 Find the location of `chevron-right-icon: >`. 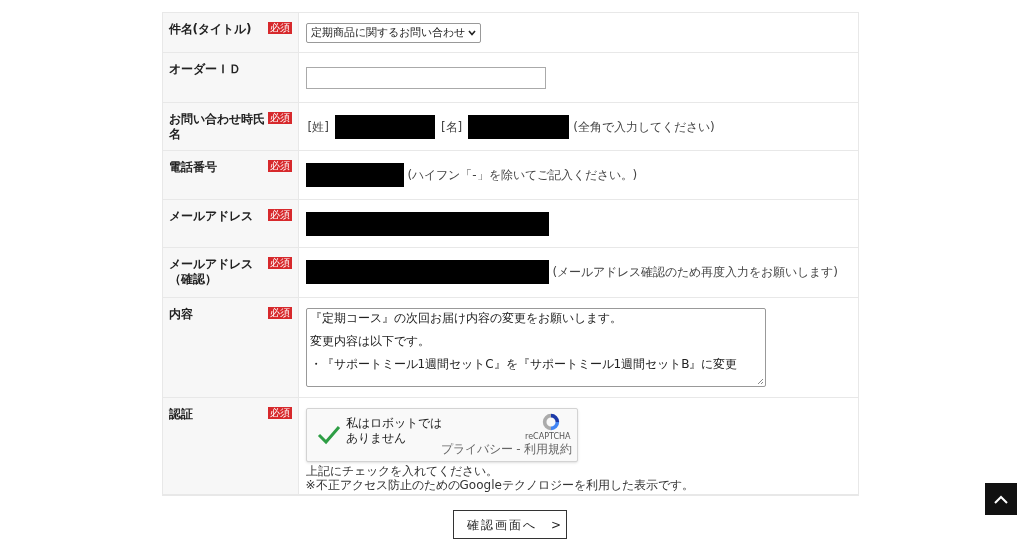

chevron-right-icon: > is located at coordinates (557, 524).